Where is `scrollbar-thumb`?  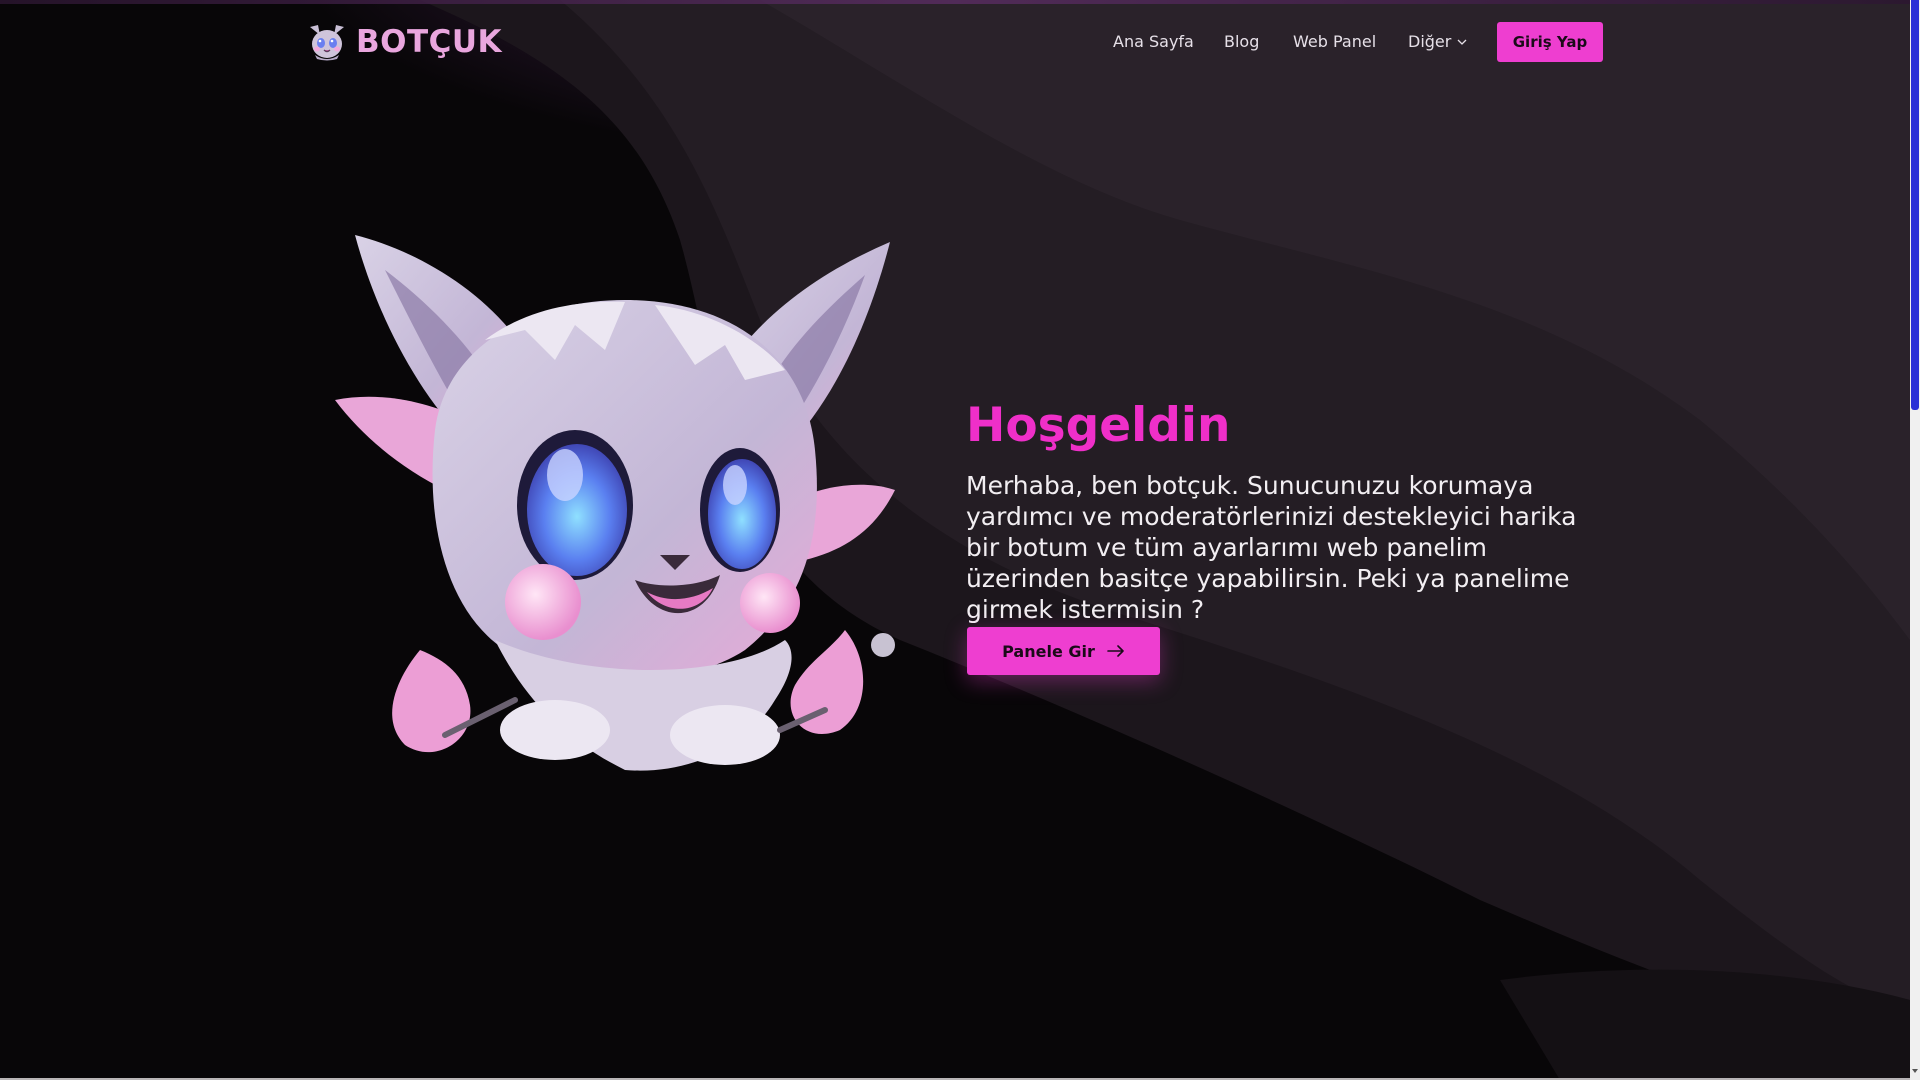
scrollbar-thumb is located at coordinates (1915, 205).